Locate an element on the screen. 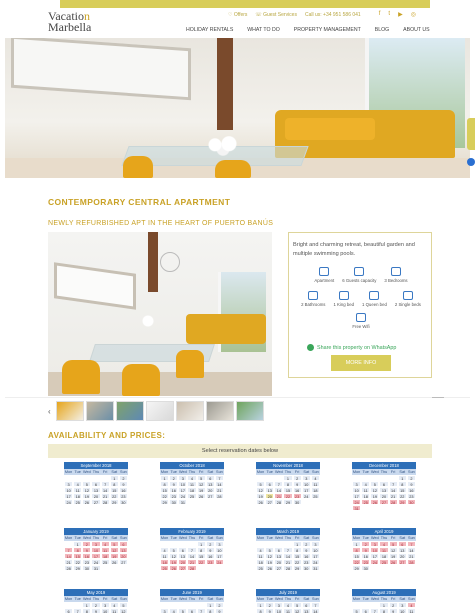  gallery-main-photo is located at coordinates (160, 314).